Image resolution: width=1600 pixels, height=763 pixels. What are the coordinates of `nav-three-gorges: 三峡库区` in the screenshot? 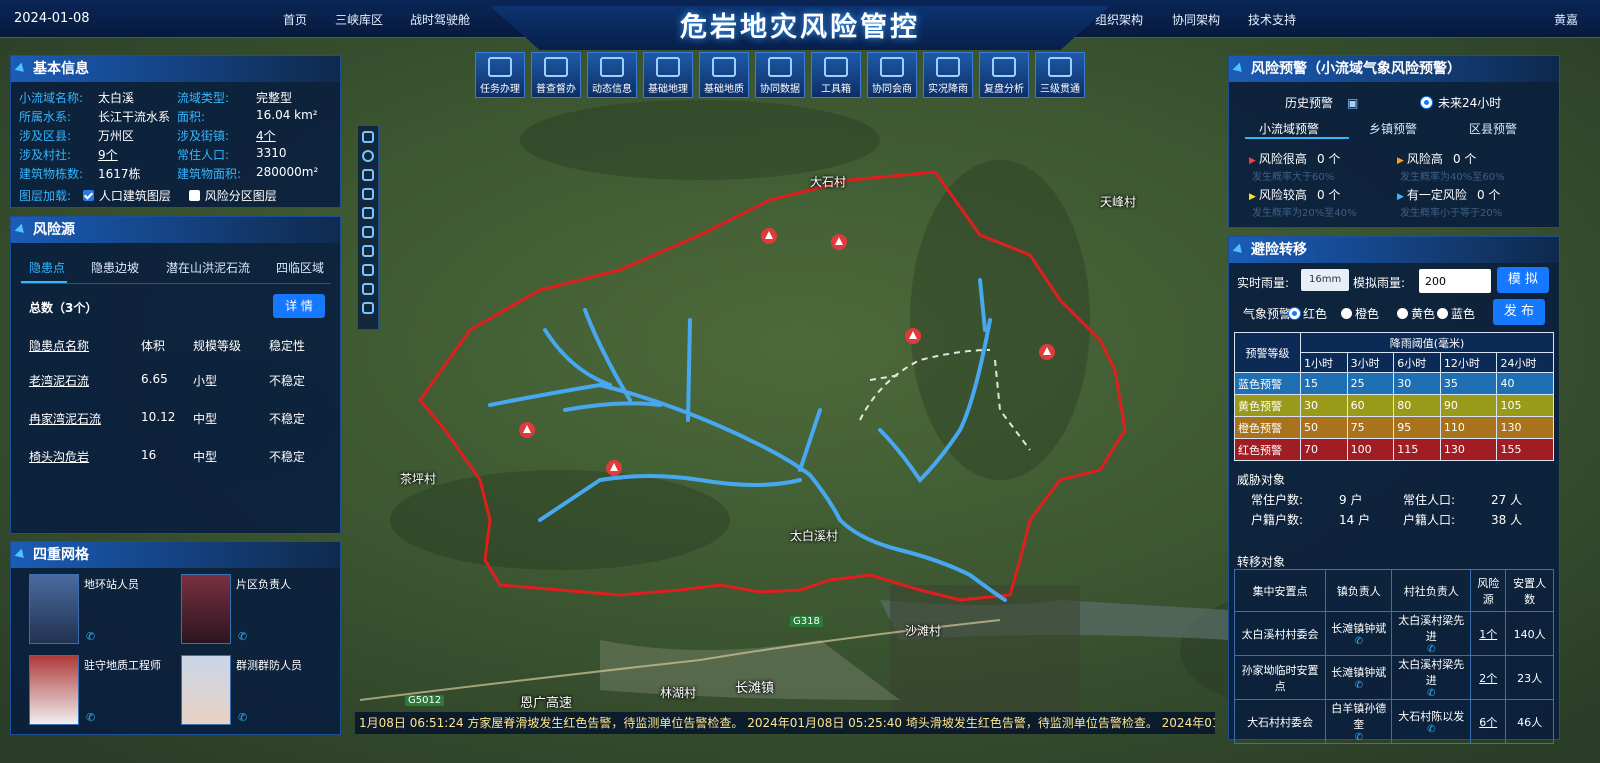 It's located at (359, 19).